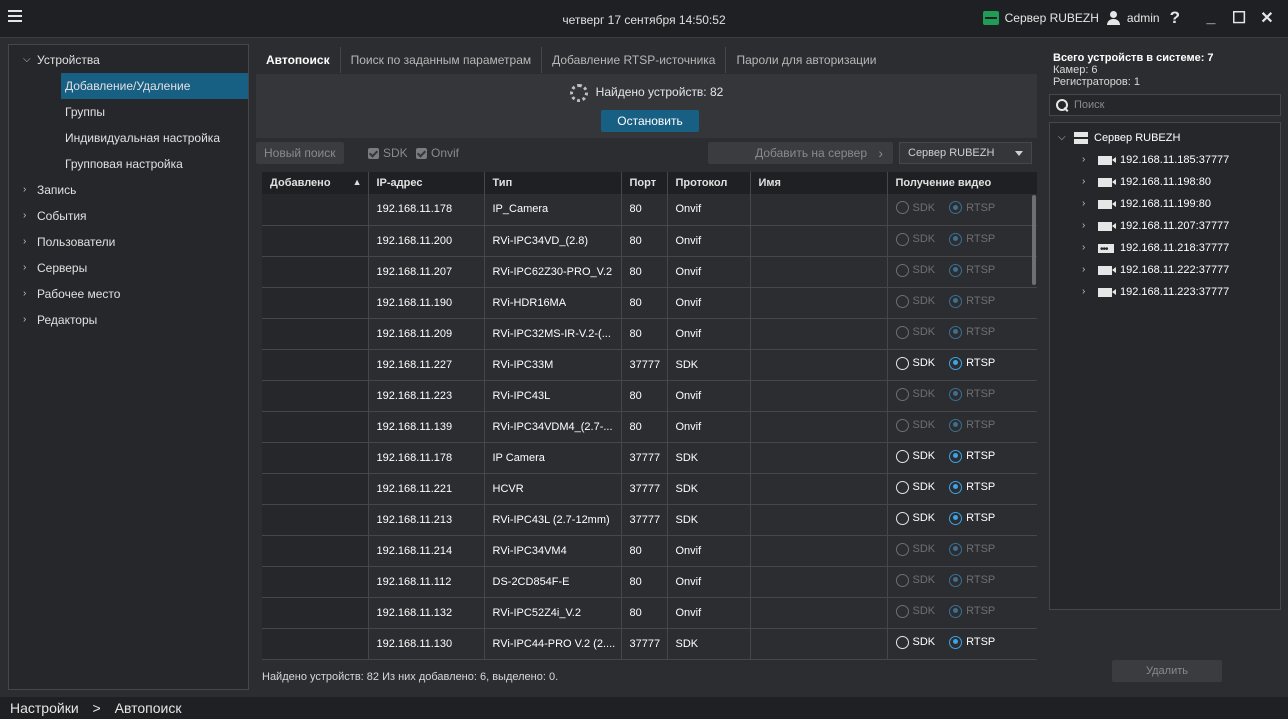  Describe the element at coordinates (128, 164) in the screenshot. I see `nav-group-settings: Групповая настройка` at that location.